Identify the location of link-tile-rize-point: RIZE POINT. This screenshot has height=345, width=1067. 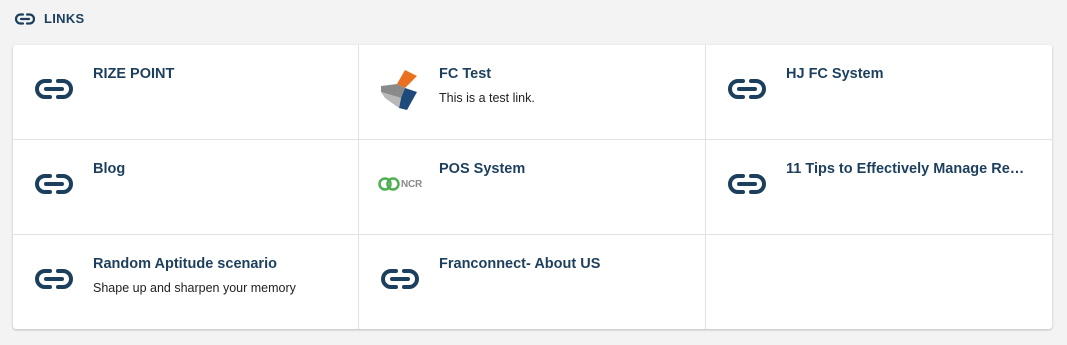
(186, 92).